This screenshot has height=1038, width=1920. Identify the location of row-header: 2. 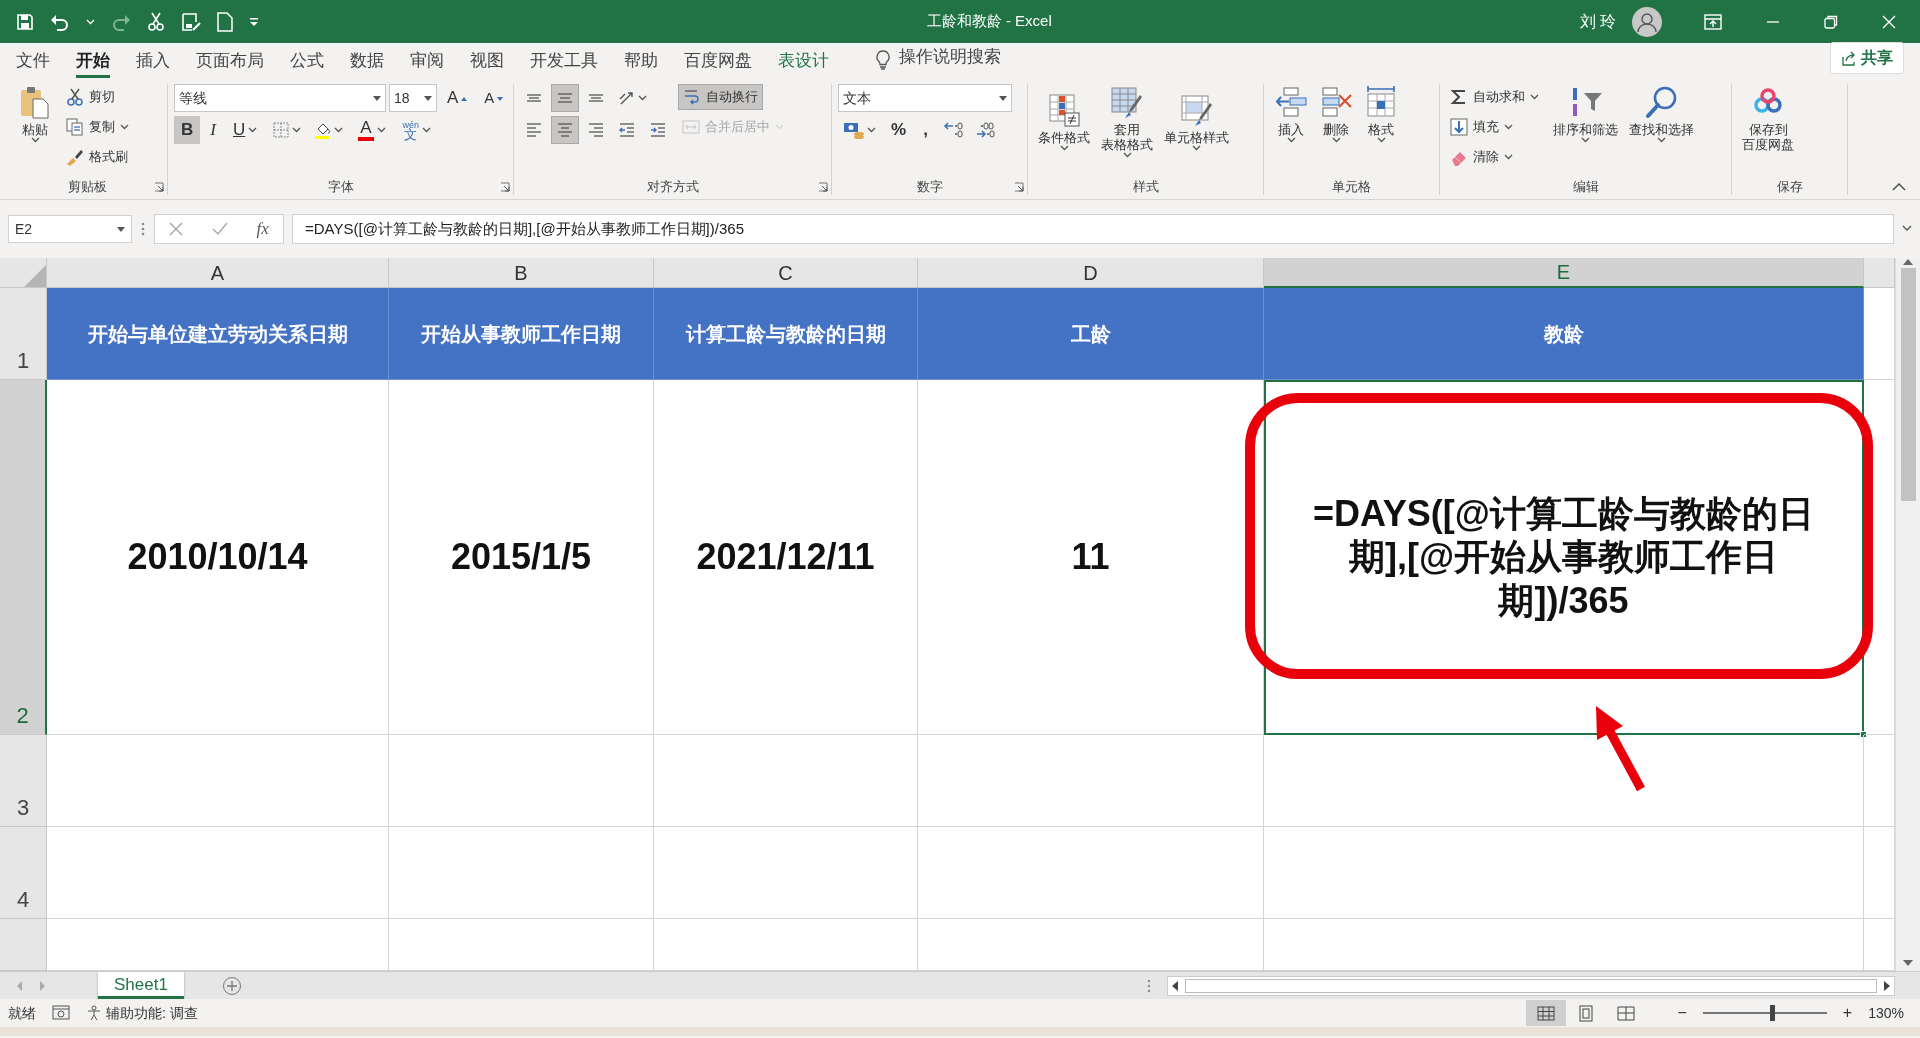
(23, 557).